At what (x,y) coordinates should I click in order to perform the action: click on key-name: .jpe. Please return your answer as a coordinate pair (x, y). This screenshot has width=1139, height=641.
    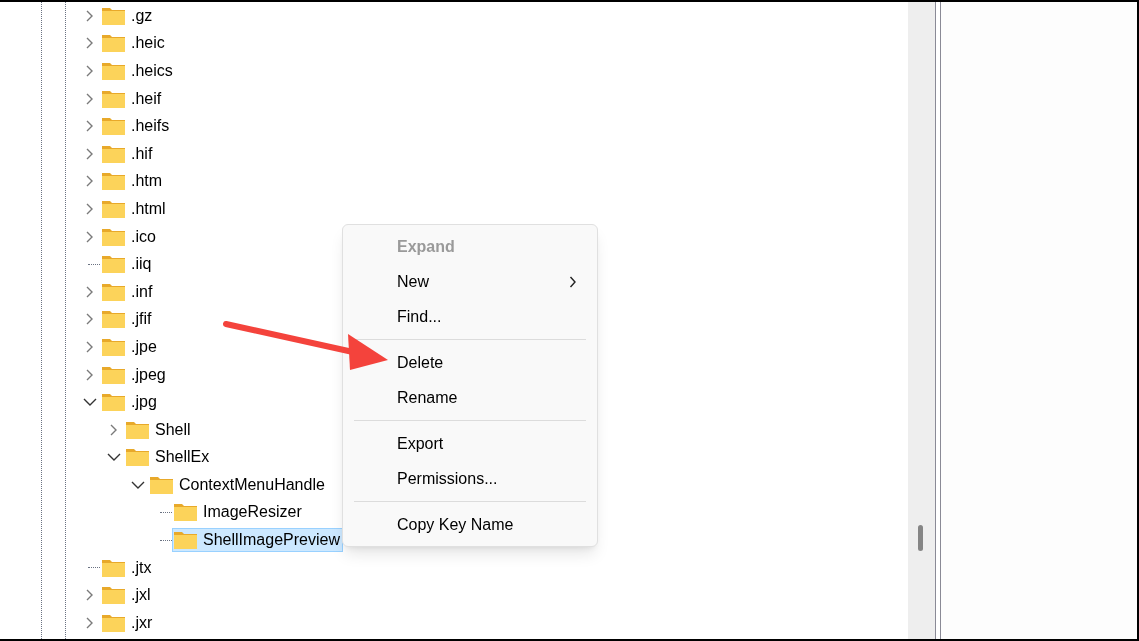
    Looking at the image, I should click on (144, 346).